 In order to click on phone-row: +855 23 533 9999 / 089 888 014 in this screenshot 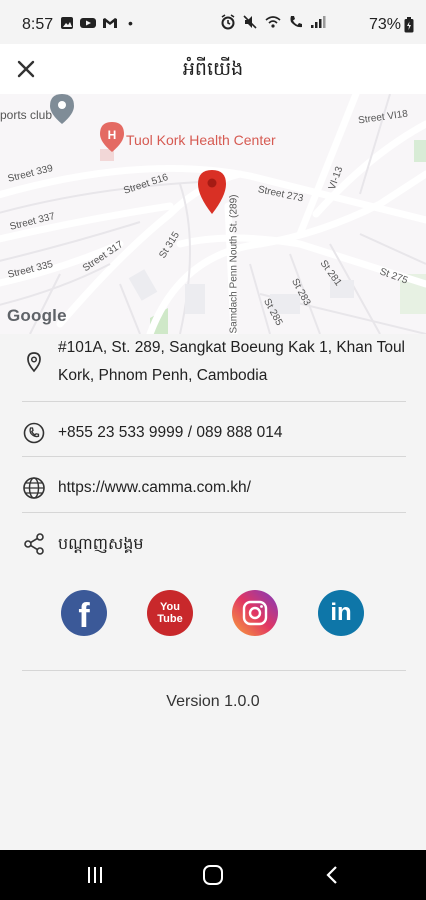, I will do `click(214, 434)`.